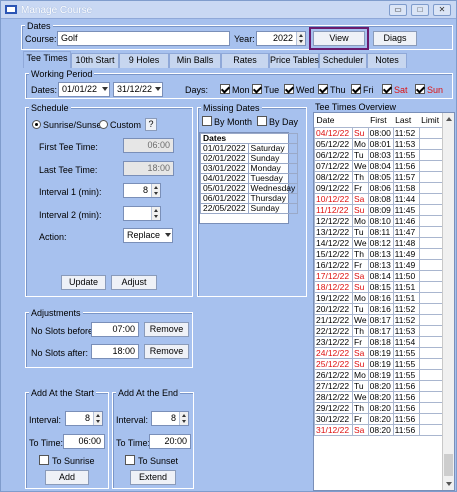 This screenshot has height=492, width=457. I want to click on interval2-spinner, so click(155, 213).